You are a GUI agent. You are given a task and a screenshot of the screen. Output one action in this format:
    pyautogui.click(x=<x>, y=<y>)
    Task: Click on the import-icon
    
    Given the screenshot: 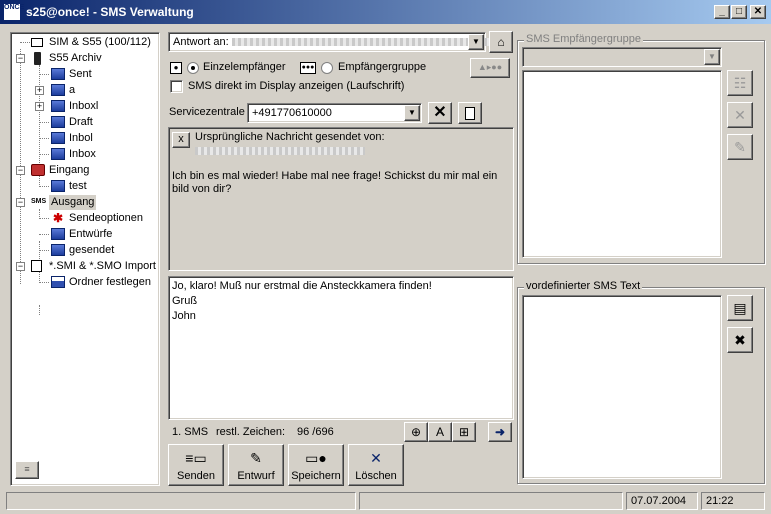 What is the action you would take?
    pyautogui.click(x=36, y=266)
    